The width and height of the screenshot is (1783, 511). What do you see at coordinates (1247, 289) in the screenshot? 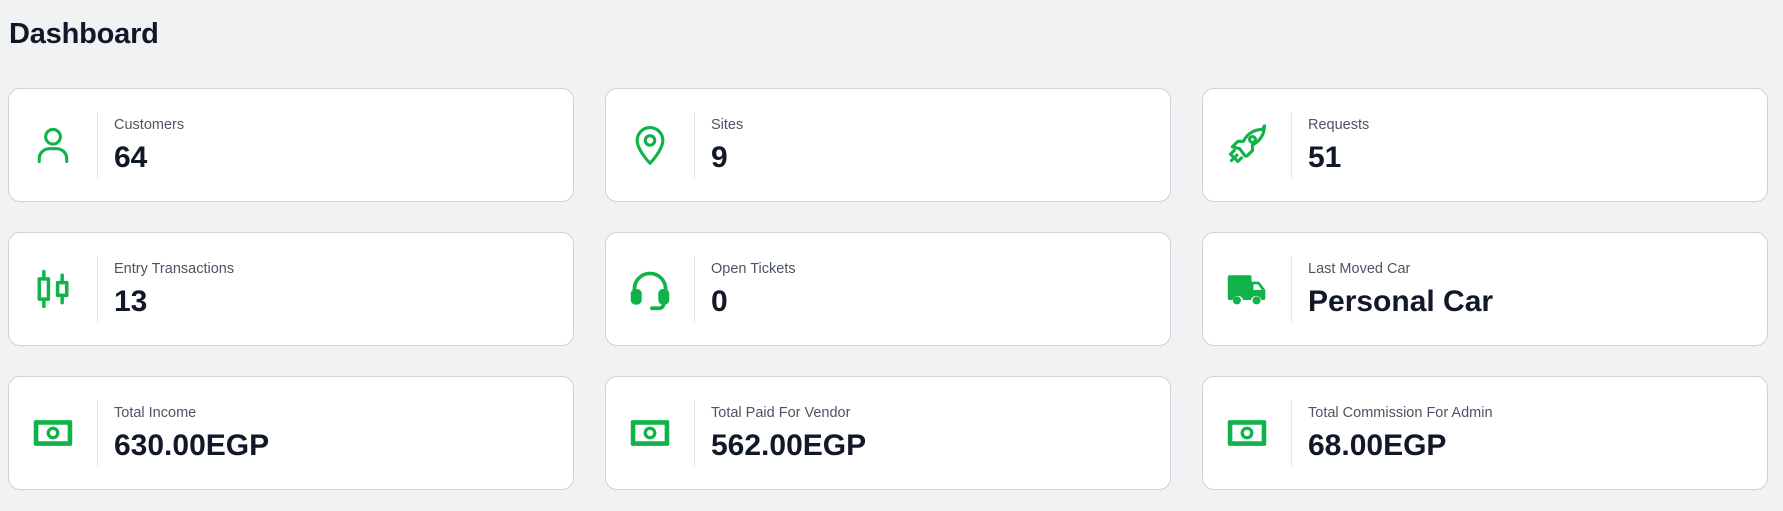
I see `truck-icon` at bounding box center [1247, 289].